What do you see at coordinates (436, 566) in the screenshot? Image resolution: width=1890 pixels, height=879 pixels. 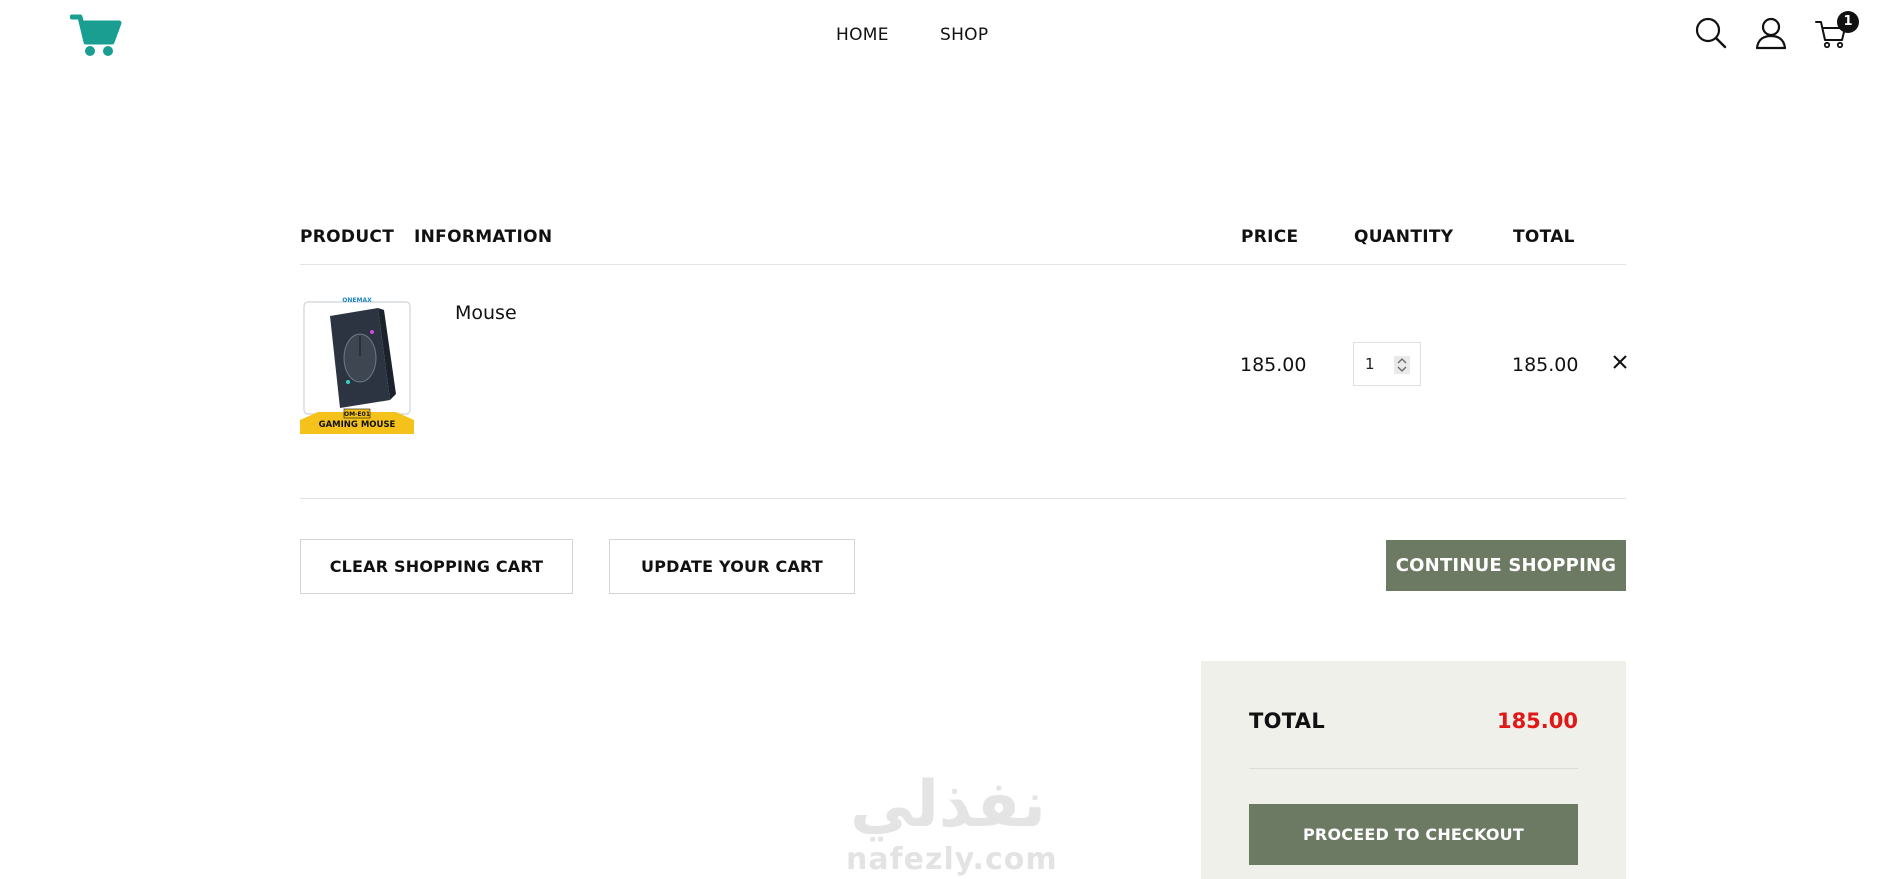 I see `clear-cart-button: CLEAR SHOPPING CART` at bounding box center [436, 566].